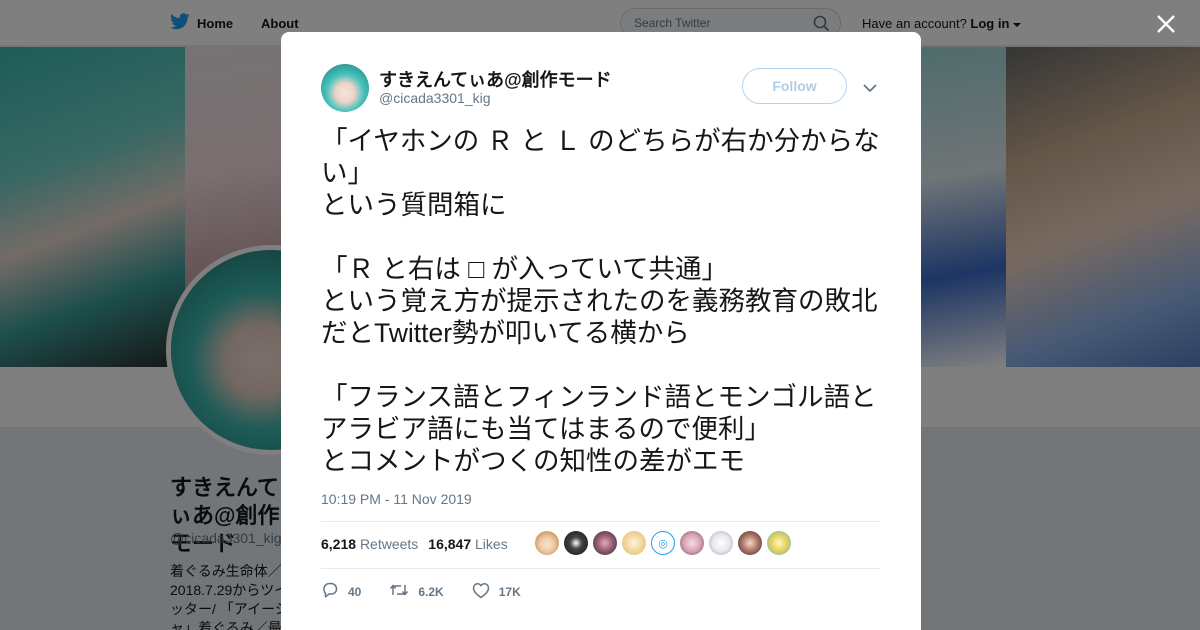 Image resolution: width=1200 pixels, height=630 pixels. What do you see at coordinates (399, 591) in the screenshot?
I see `retweet-icon` at bounding box center [399, 591].